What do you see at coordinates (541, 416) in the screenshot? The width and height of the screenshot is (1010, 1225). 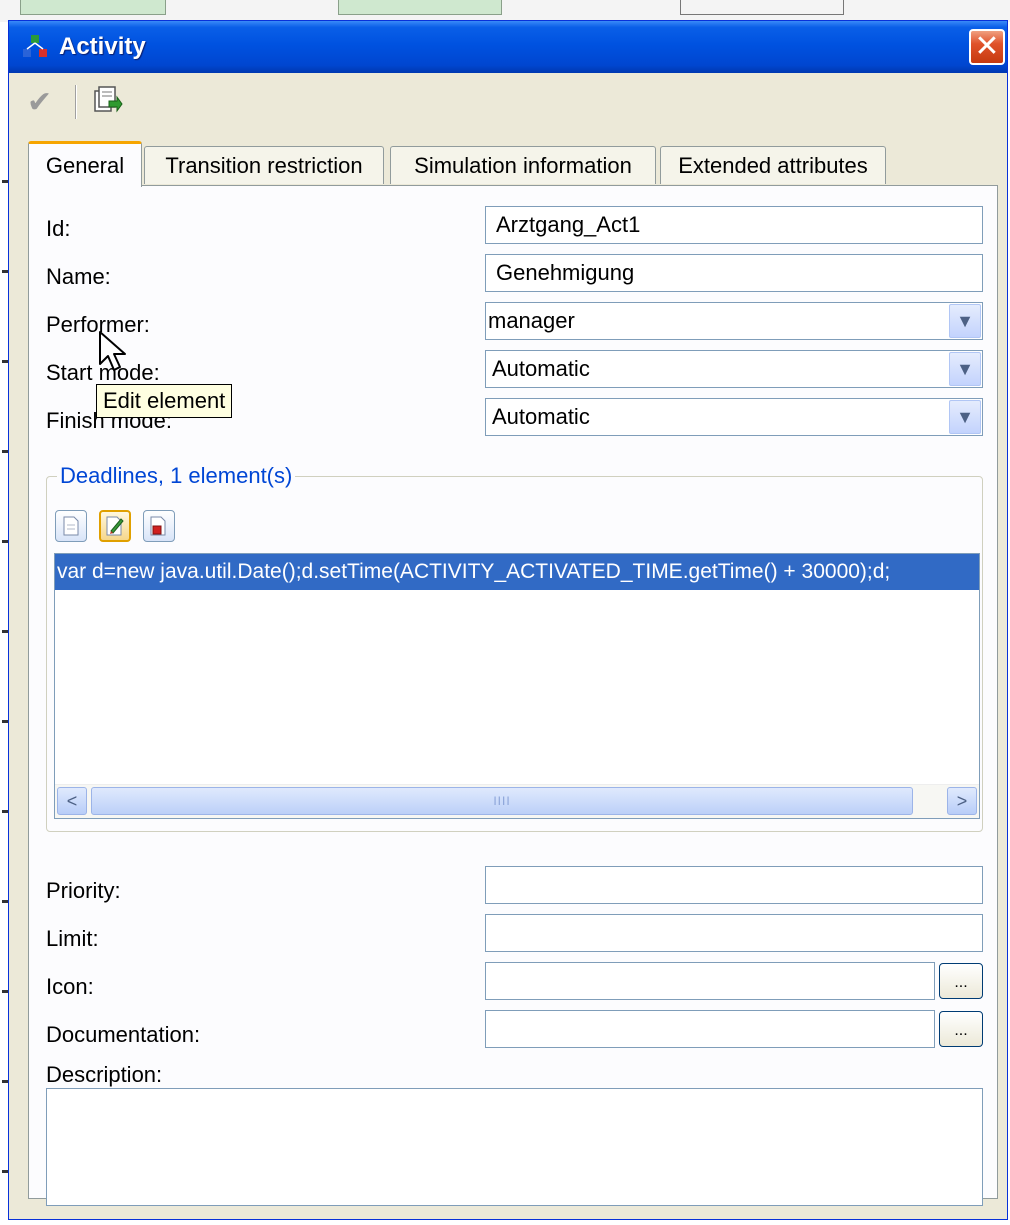 I see `finish-mode-value: Automatic` at bounding box center [541, 416].